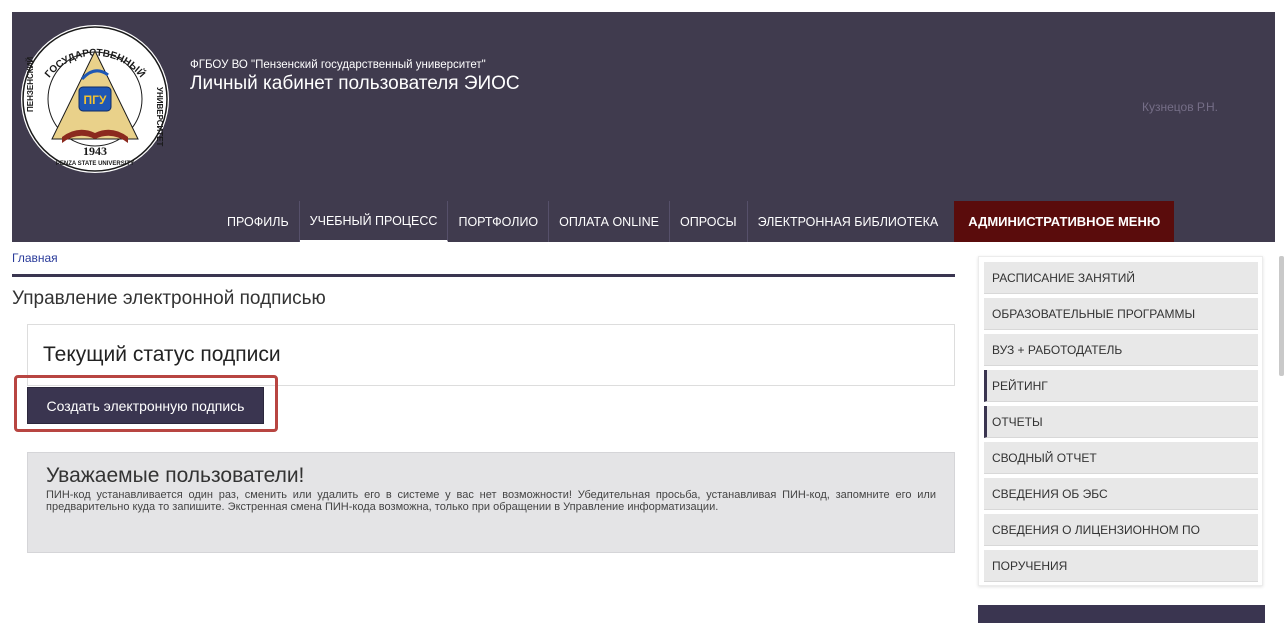 This screenshot has width=1285, height=623. Describe the element at coordinates (159, 117) in the screenshot. I see `svg-text: УНИВЕРСИТЕТ` at that location.